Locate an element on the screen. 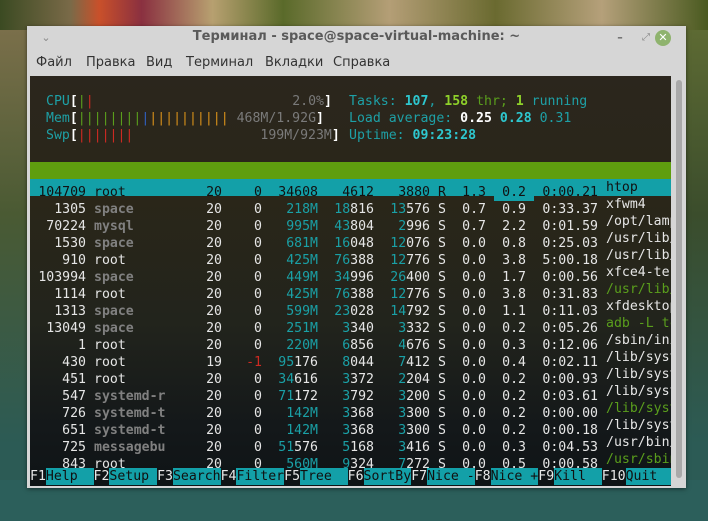  desktop-wallpaper-left is located at coordinates (13, 260).